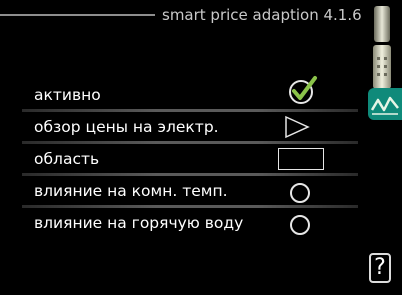 This screenshot has height=295, width=402. I want to click on active-checkbox, so click(303, 92).